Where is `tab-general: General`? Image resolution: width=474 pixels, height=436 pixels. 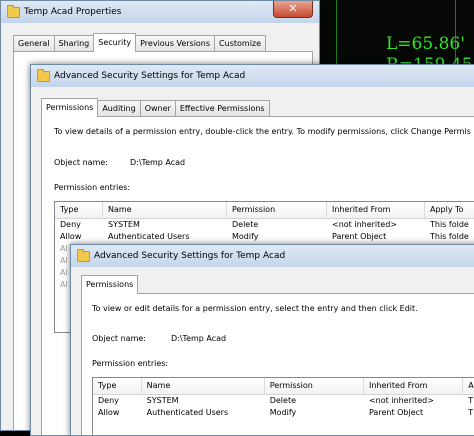
tab-general: General is located at coordinates (34, 43).